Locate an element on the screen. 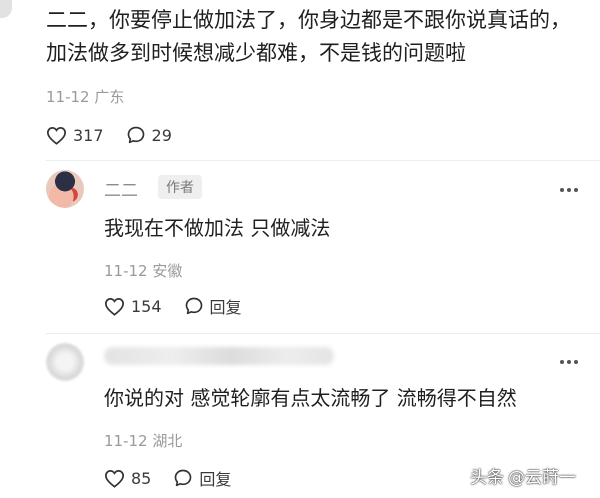 This screenshot has height=498, width=600. reply-location: 湖北 is located at coordinates (167, 441).